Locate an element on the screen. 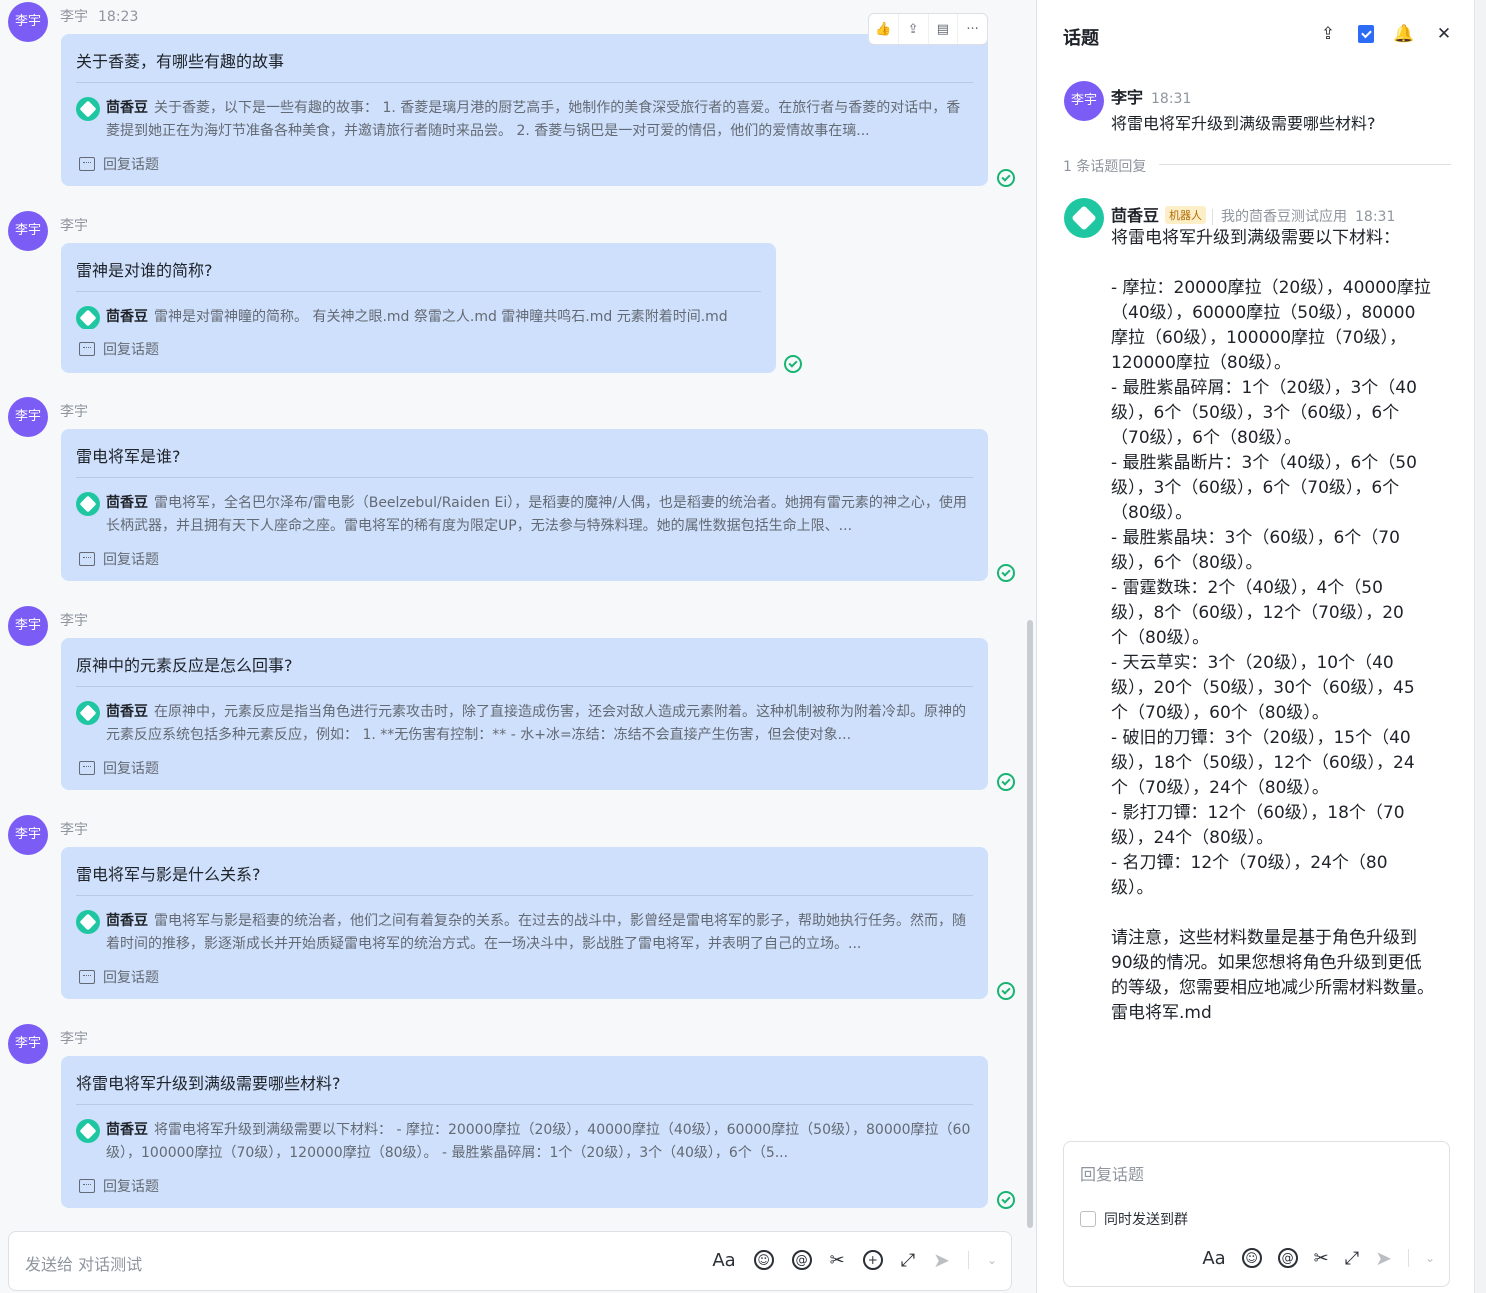  message-composer: 发送给 对话测试 Aa ☺ @ ✂ + ⤢ ➤ ⌄ is located at coordinates (510, 1261).